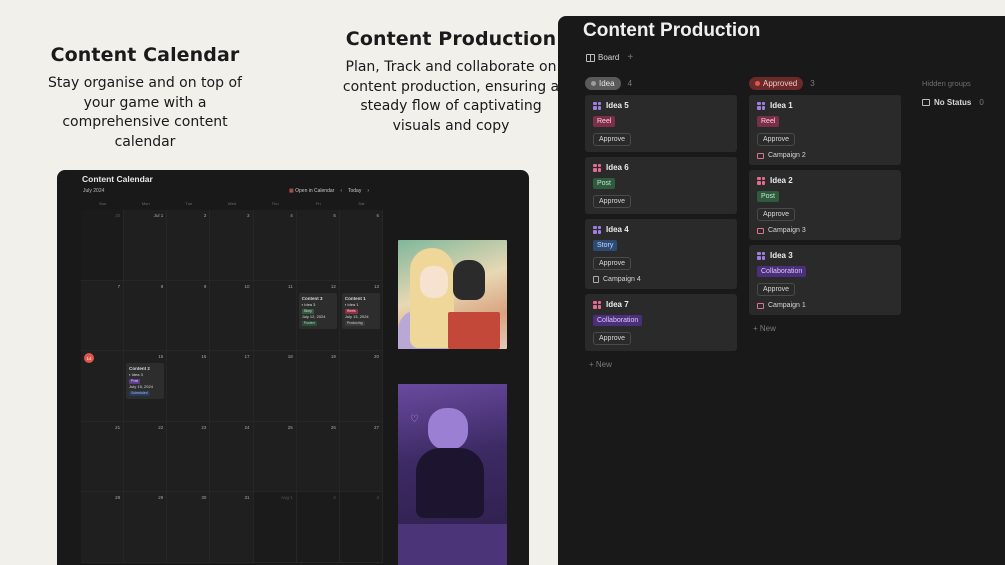 The width and height of the screenshot is (1005, 565). I want to click on content-type-tag: Reel, so click(604, 121).